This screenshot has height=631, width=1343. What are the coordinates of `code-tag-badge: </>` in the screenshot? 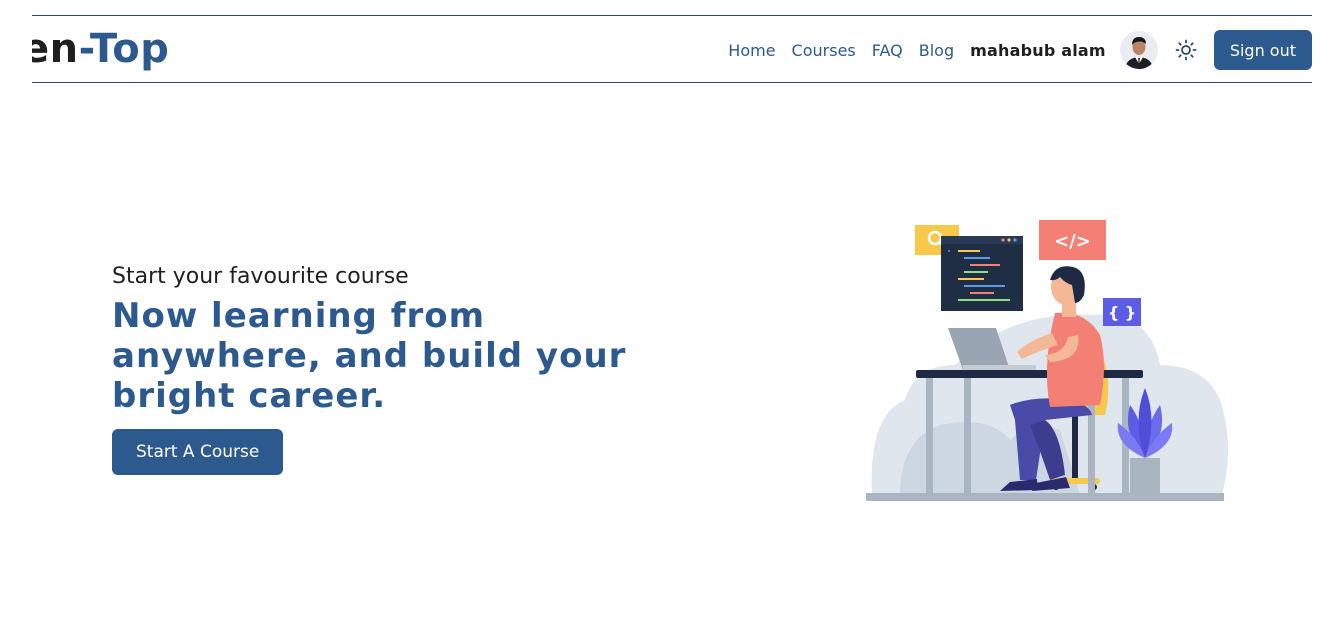 It's located at (1072, 240).